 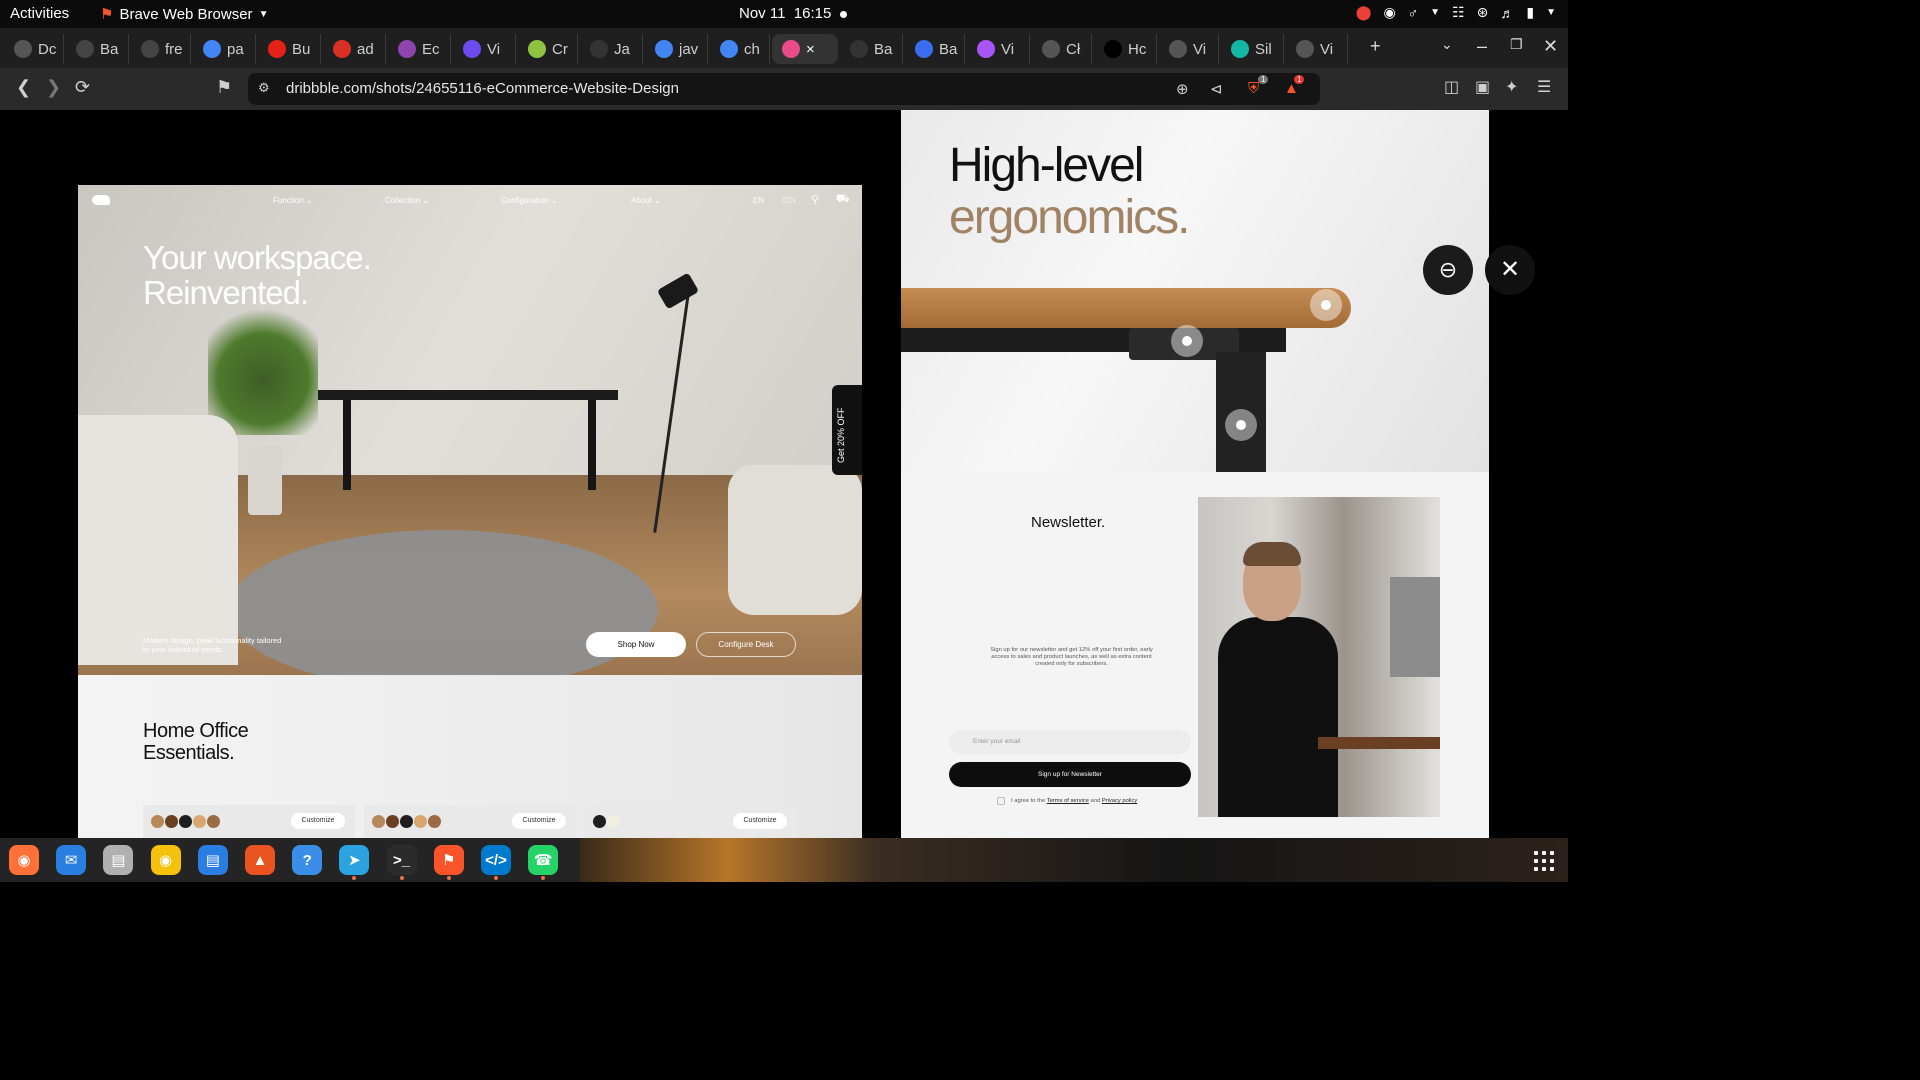 I want to click on shop-now-button: Shop Now, so click(x=636, y=644).